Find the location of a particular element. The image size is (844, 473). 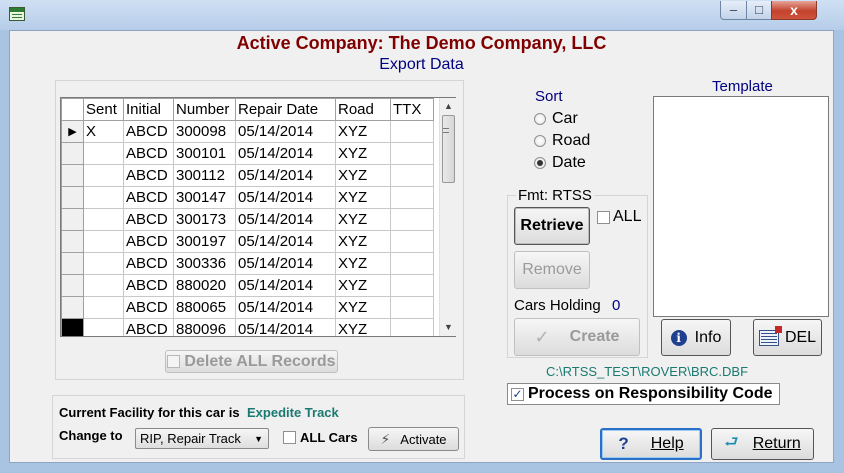

retrieve-button: Retrieve is located at coordinates (552, 226).